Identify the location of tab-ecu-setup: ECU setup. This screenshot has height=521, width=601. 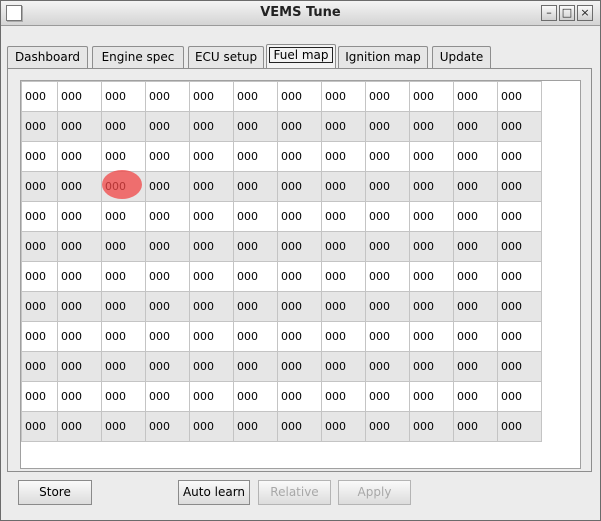
(226, 57).